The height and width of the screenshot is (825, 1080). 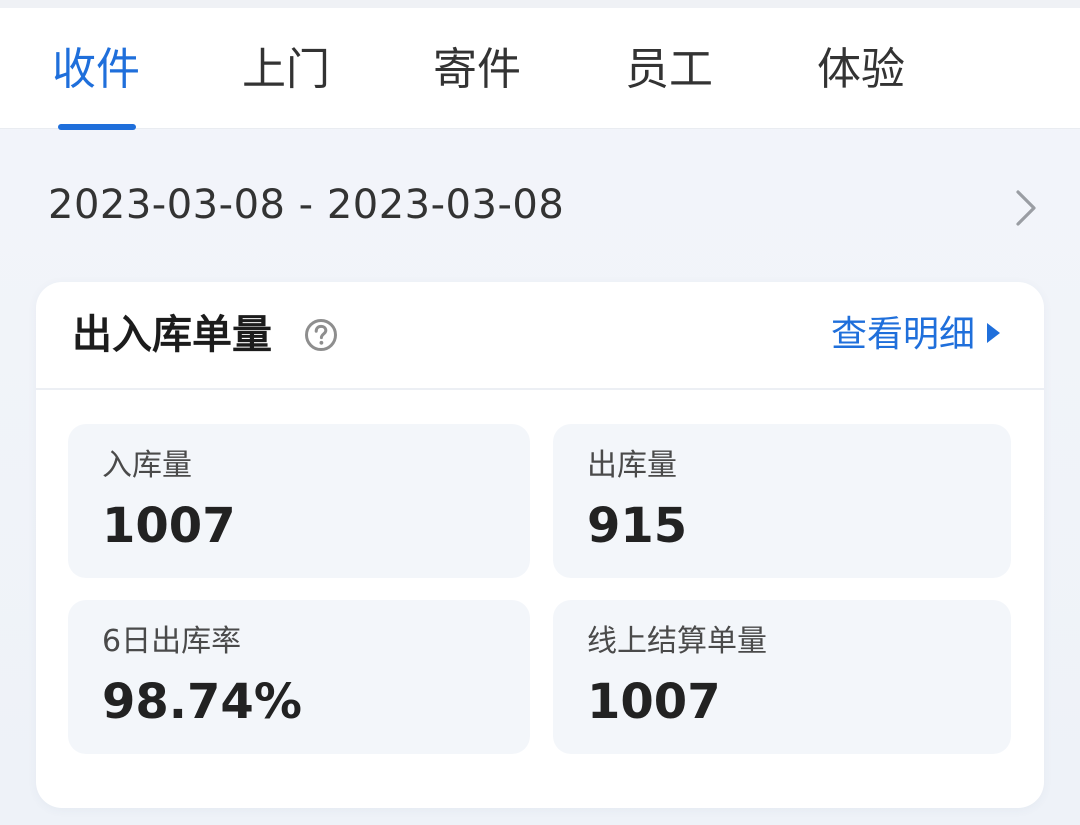 What do you see at coordinates (96, 73) in the screenshot?
I see `tab-shoujian: 收件` at bounding box center [96, 73].